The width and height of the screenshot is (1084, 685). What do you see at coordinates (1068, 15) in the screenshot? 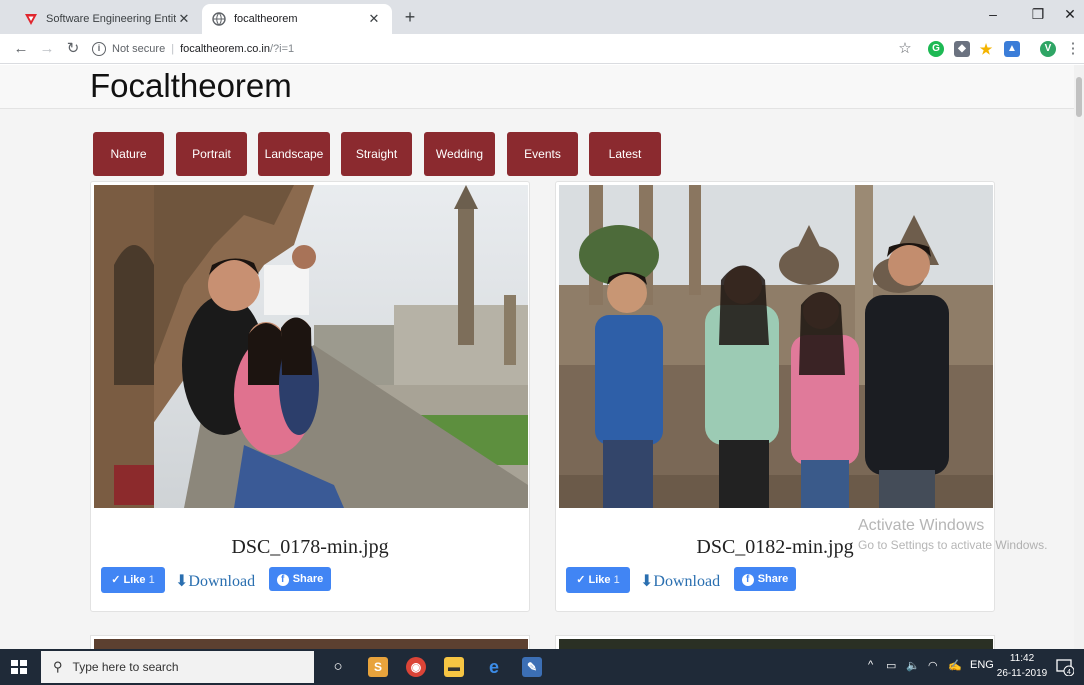
I see `window-close-icon: ✕` at bounding box center [1068, 15].